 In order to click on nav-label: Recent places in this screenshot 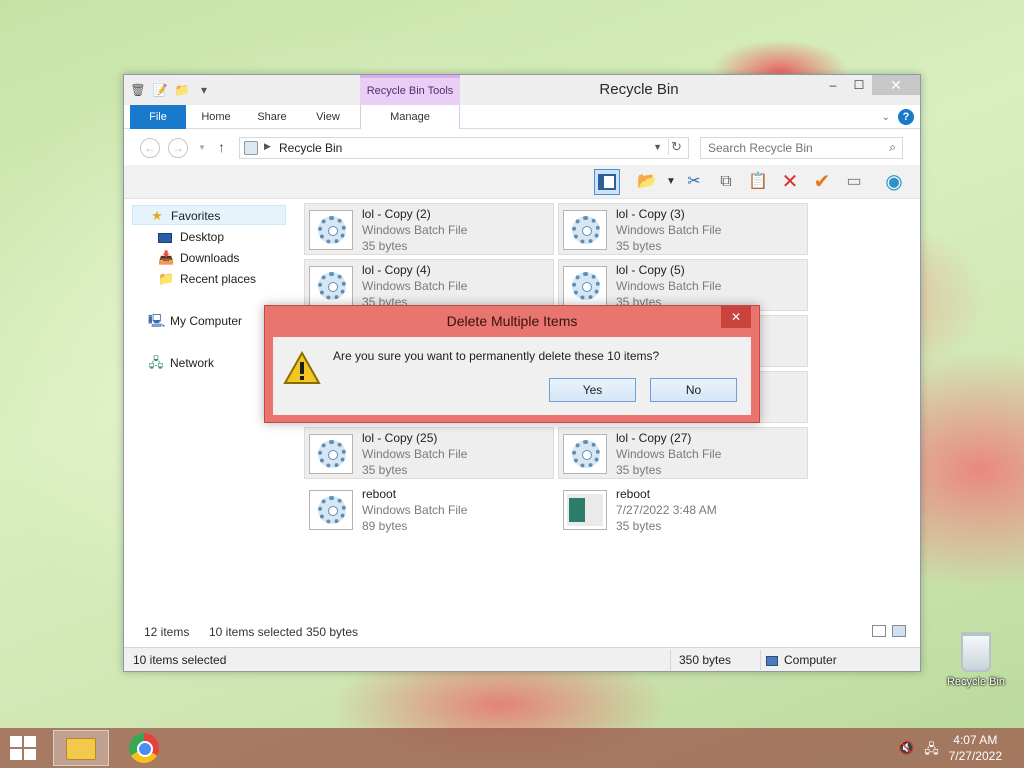, I will do `click(218, 279)`.